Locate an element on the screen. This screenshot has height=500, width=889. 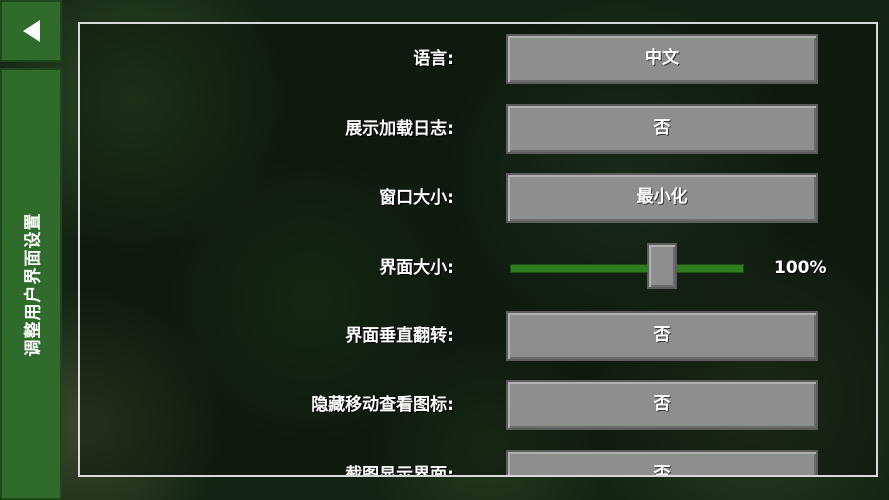
setting-label: 截图显示界面: is located at coordinates (399, 471).